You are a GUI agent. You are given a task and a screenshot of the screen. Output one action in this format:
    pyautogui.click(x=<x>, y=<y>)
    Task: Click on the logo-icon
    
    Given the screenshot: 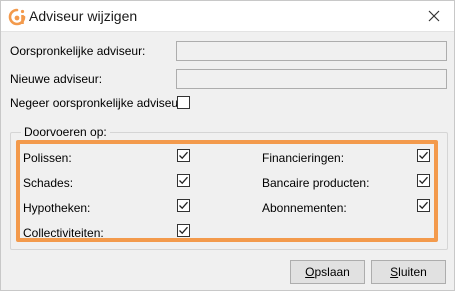 What is the action you would take?
    pyautogui.click(x=17, y=17)
    